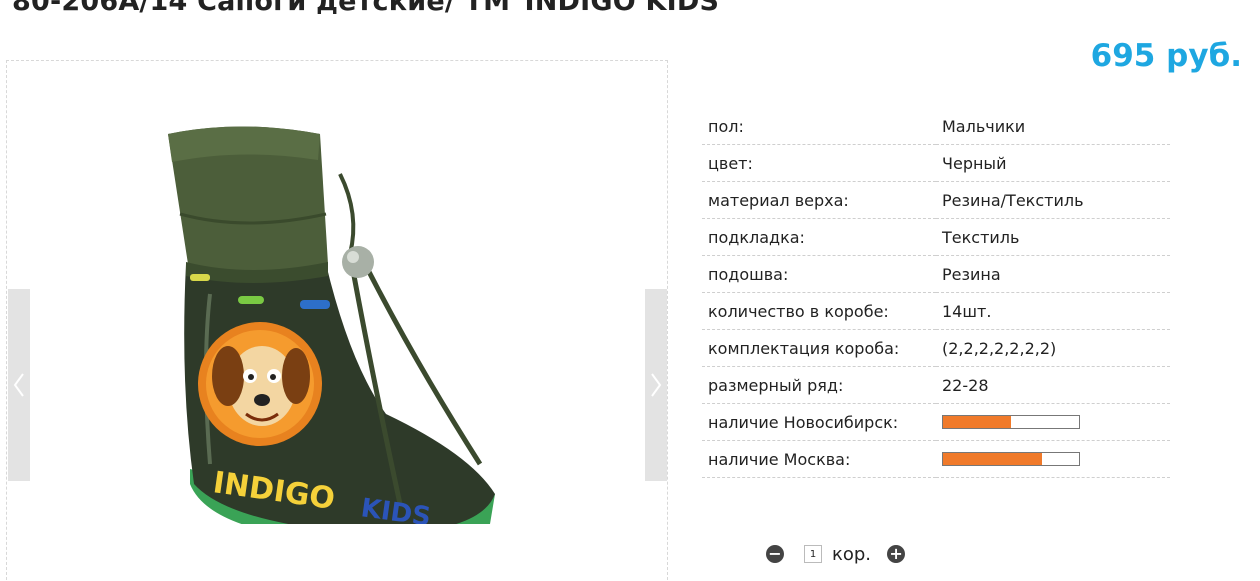 The image size is (1260, 581). Describe the element at coordinates (896, 554) in the screenshot. I see `increment-button: +` at that location.